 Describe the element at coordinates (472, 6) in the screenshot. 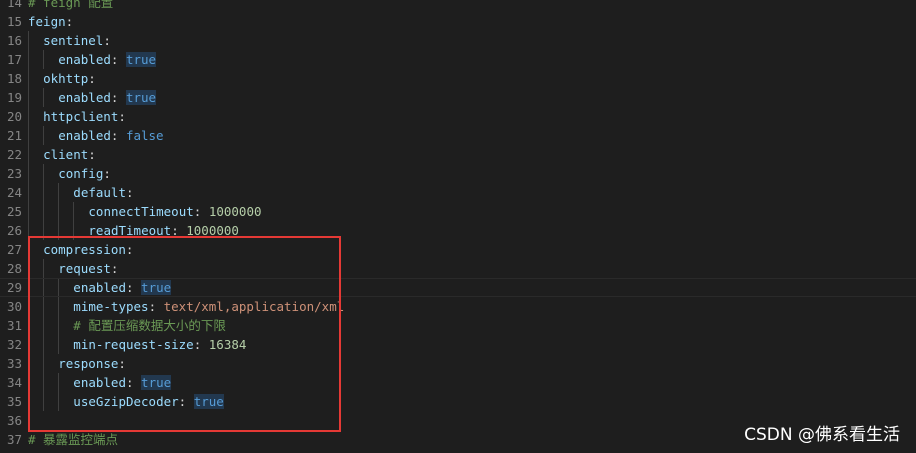

I see `line-code: # feign 配置` at that location.